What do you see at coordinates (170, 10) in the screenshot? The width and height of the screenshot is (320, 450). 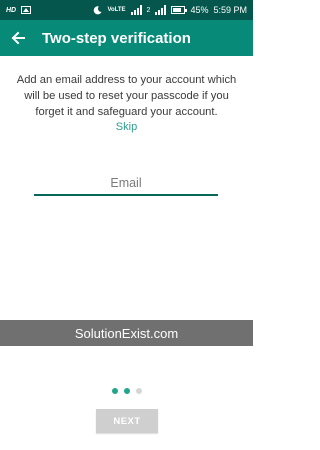 I see `status-bar-right: VoLTE 2 45% 5:59 PM` at bounding box center [170, 10].